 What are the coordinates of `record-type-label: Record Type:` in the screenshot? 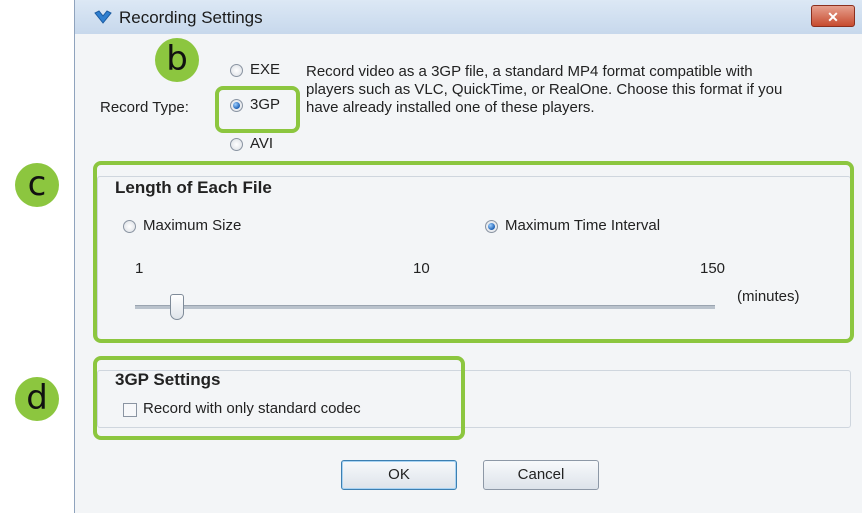 It's located at (144, 107).